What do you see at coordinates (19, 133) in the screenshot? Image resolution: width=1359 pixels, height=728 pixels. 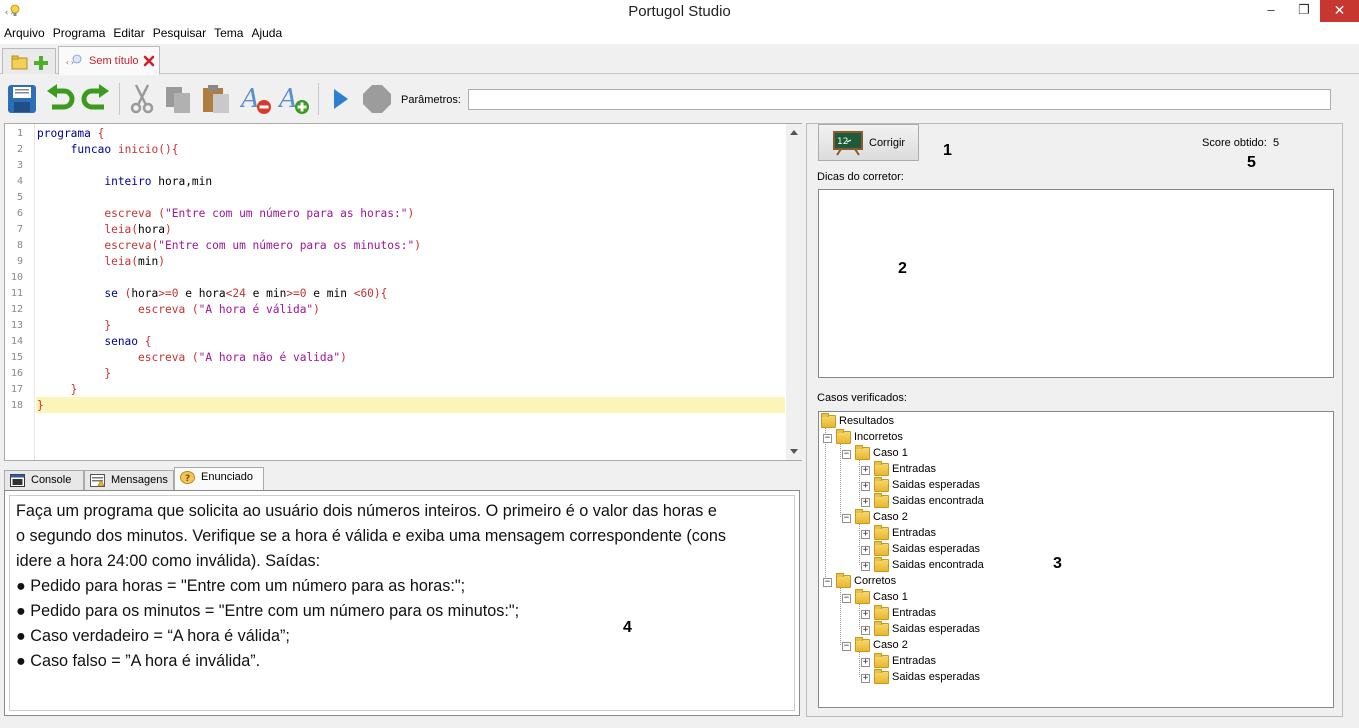 I see `line-number: 1` at bounding box center [19, 133].